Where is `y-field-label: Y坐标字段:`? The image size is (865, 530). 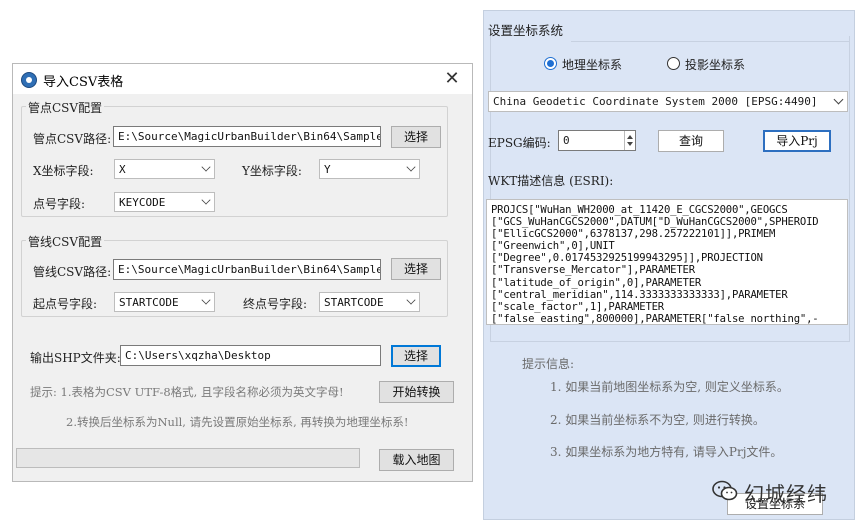
y-field-label: Y坐标字段: is located at coordinates (272, 171).